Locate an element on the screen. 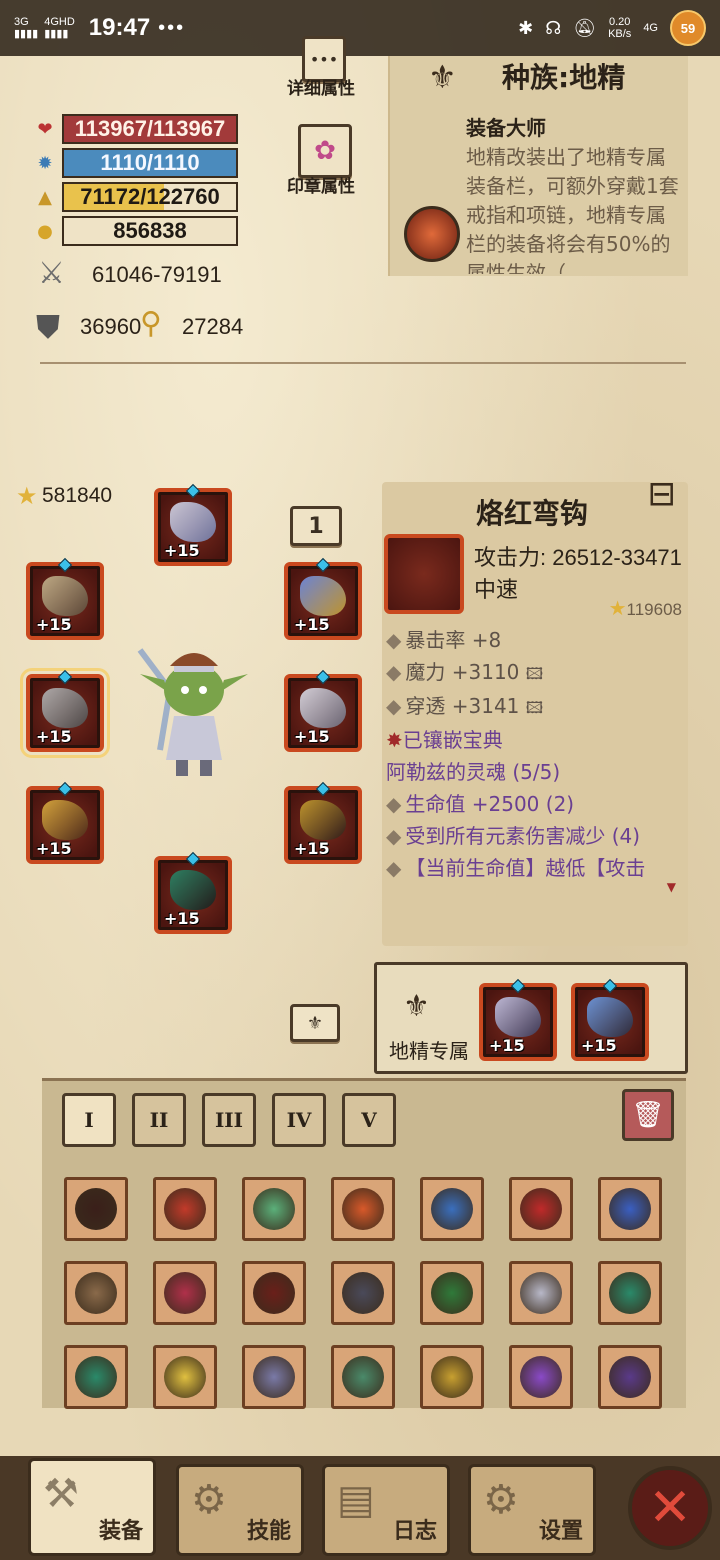 The height and width of the screenshot is (1560, 720). tab-5: V is located at coordinates (369, 1120).